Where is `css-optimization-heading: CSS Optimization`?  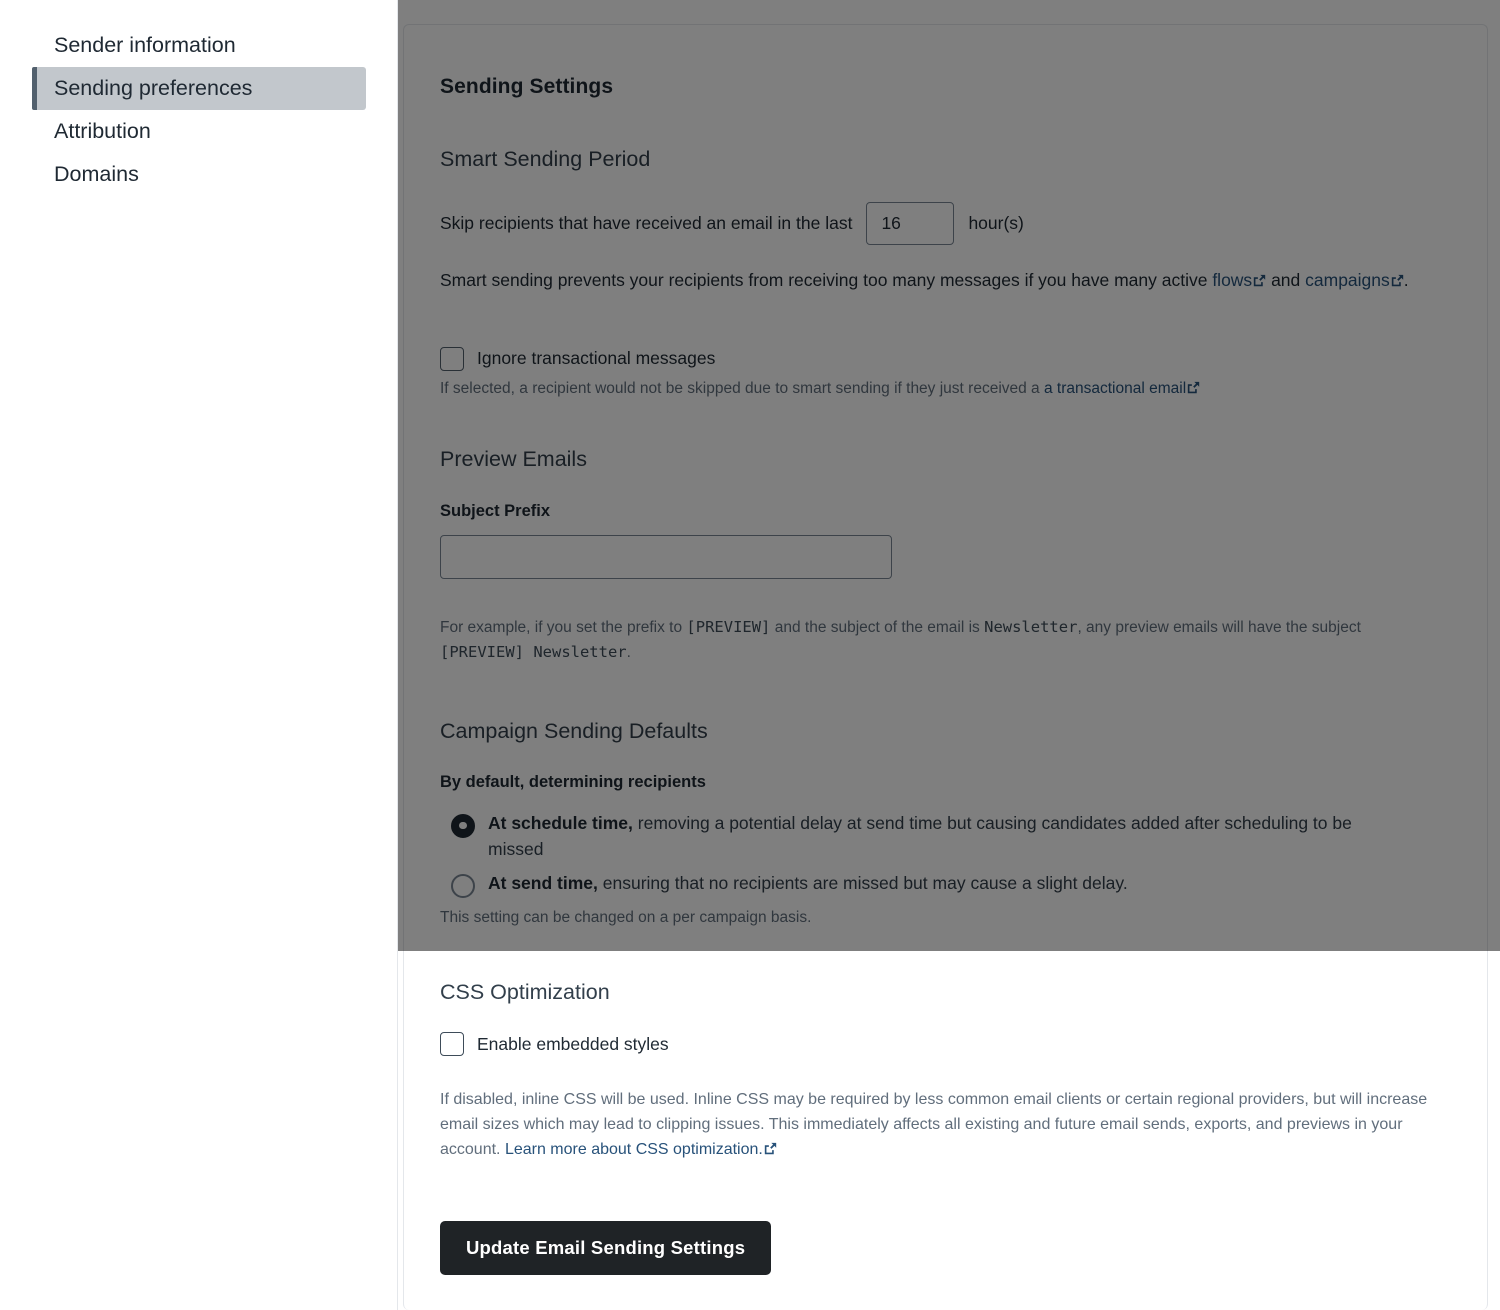
css-optimization-heading: CSS Optimization is located at coordinates (525, 992).